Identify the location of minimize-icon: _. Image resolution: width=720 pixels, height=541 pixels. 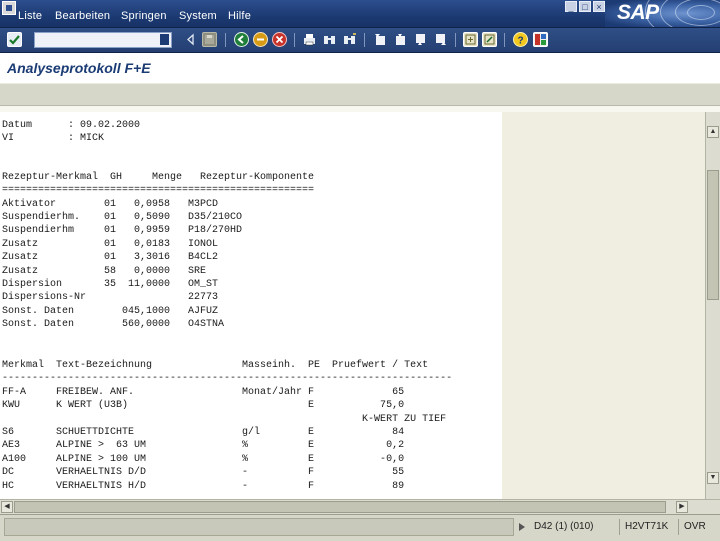
(571, 6).